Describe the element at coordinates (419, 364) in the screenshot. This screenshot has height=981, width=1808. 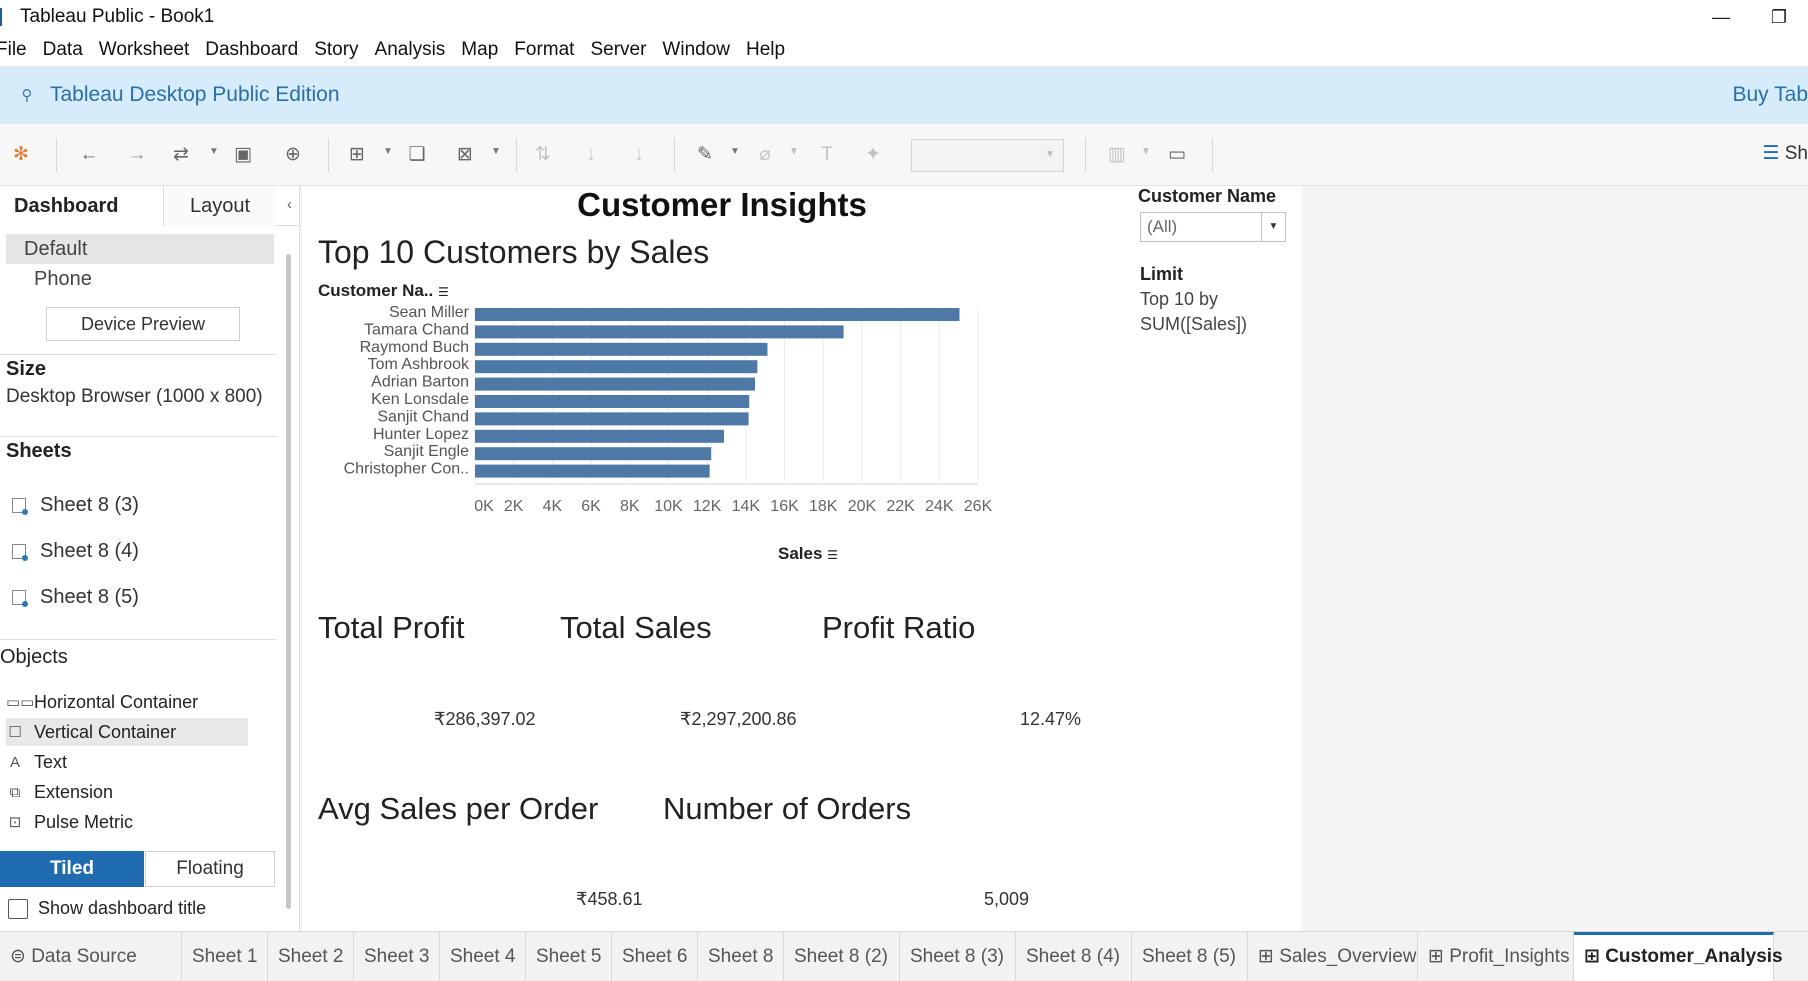
I see `category-label: Tom Ashbrook` at that location.